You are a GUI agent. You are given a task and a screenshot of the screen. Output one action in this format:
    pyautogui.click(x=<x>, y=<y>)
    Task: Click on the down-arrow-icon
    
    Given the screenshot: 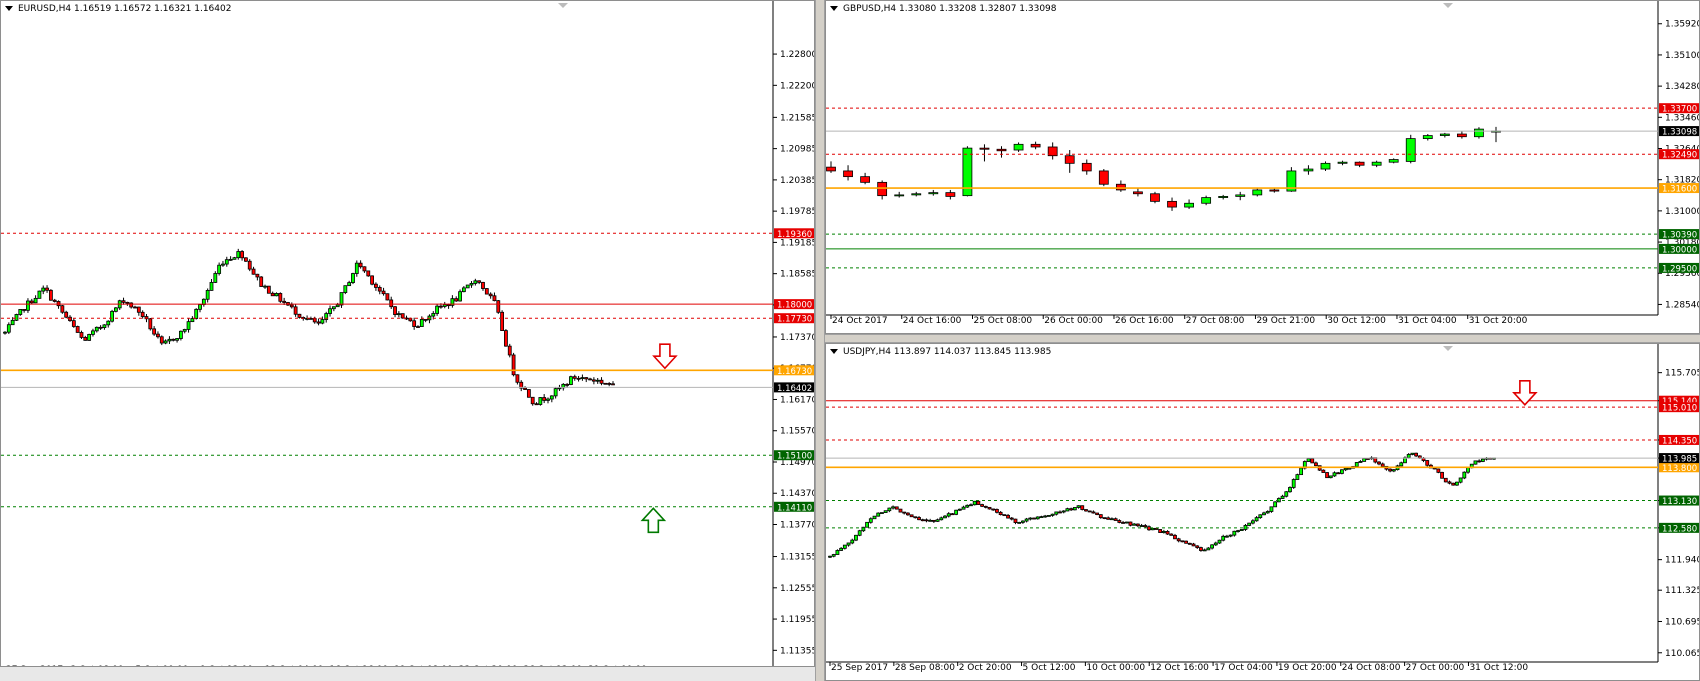 What is the action you would take?
    pyautogui.click(x=665, y=356)
    